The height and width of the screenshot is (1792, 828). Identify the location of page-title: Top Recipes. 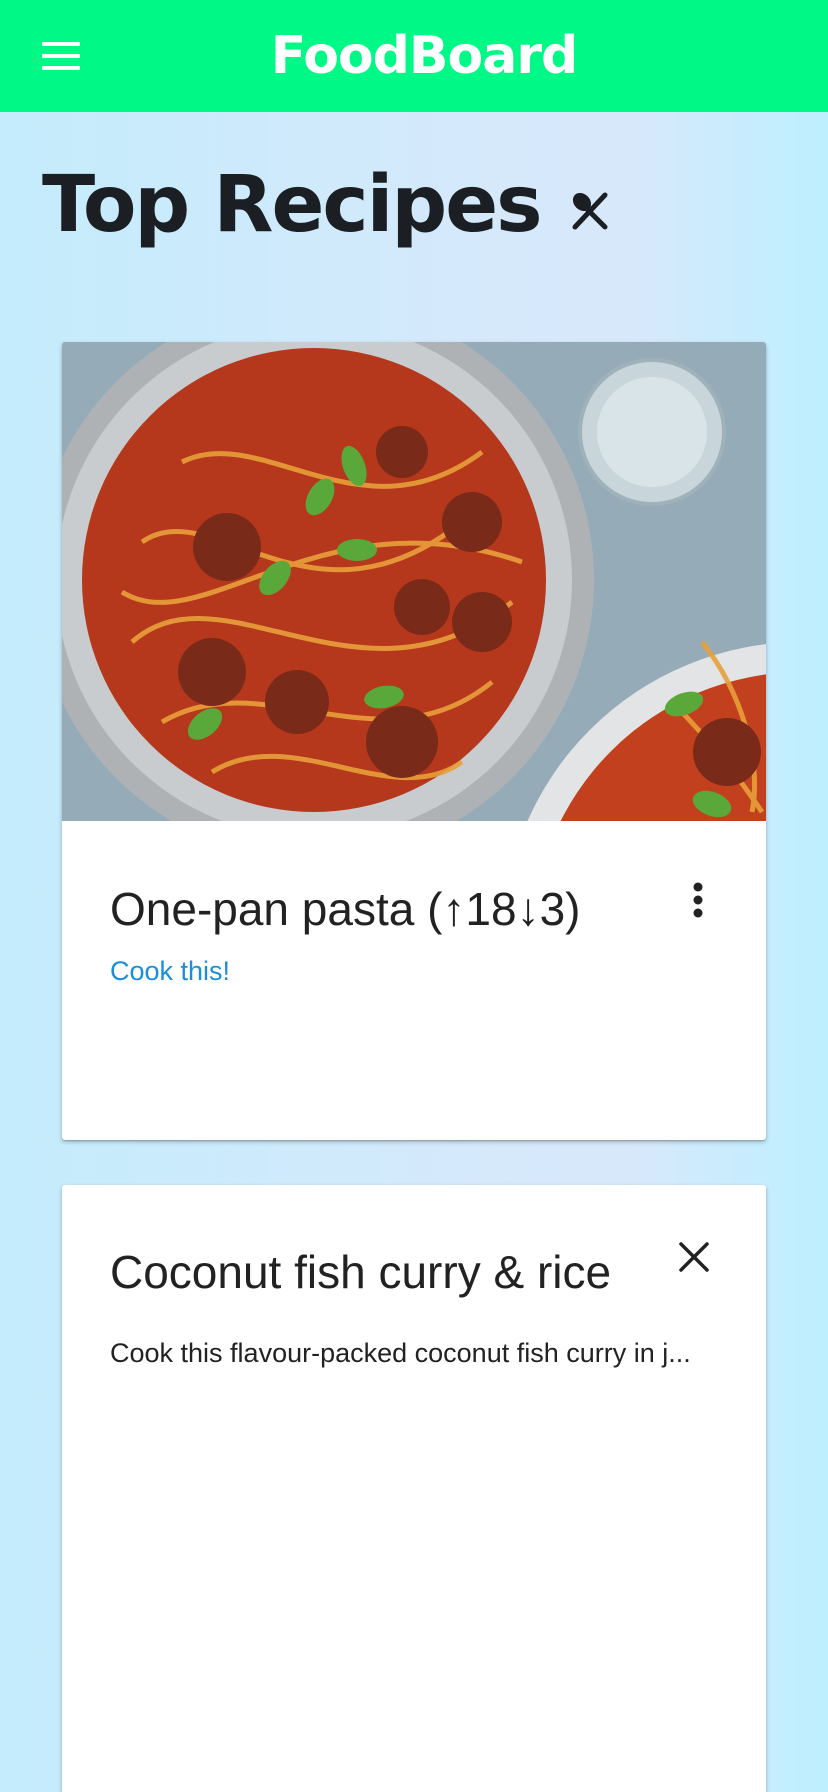
(292, 205).